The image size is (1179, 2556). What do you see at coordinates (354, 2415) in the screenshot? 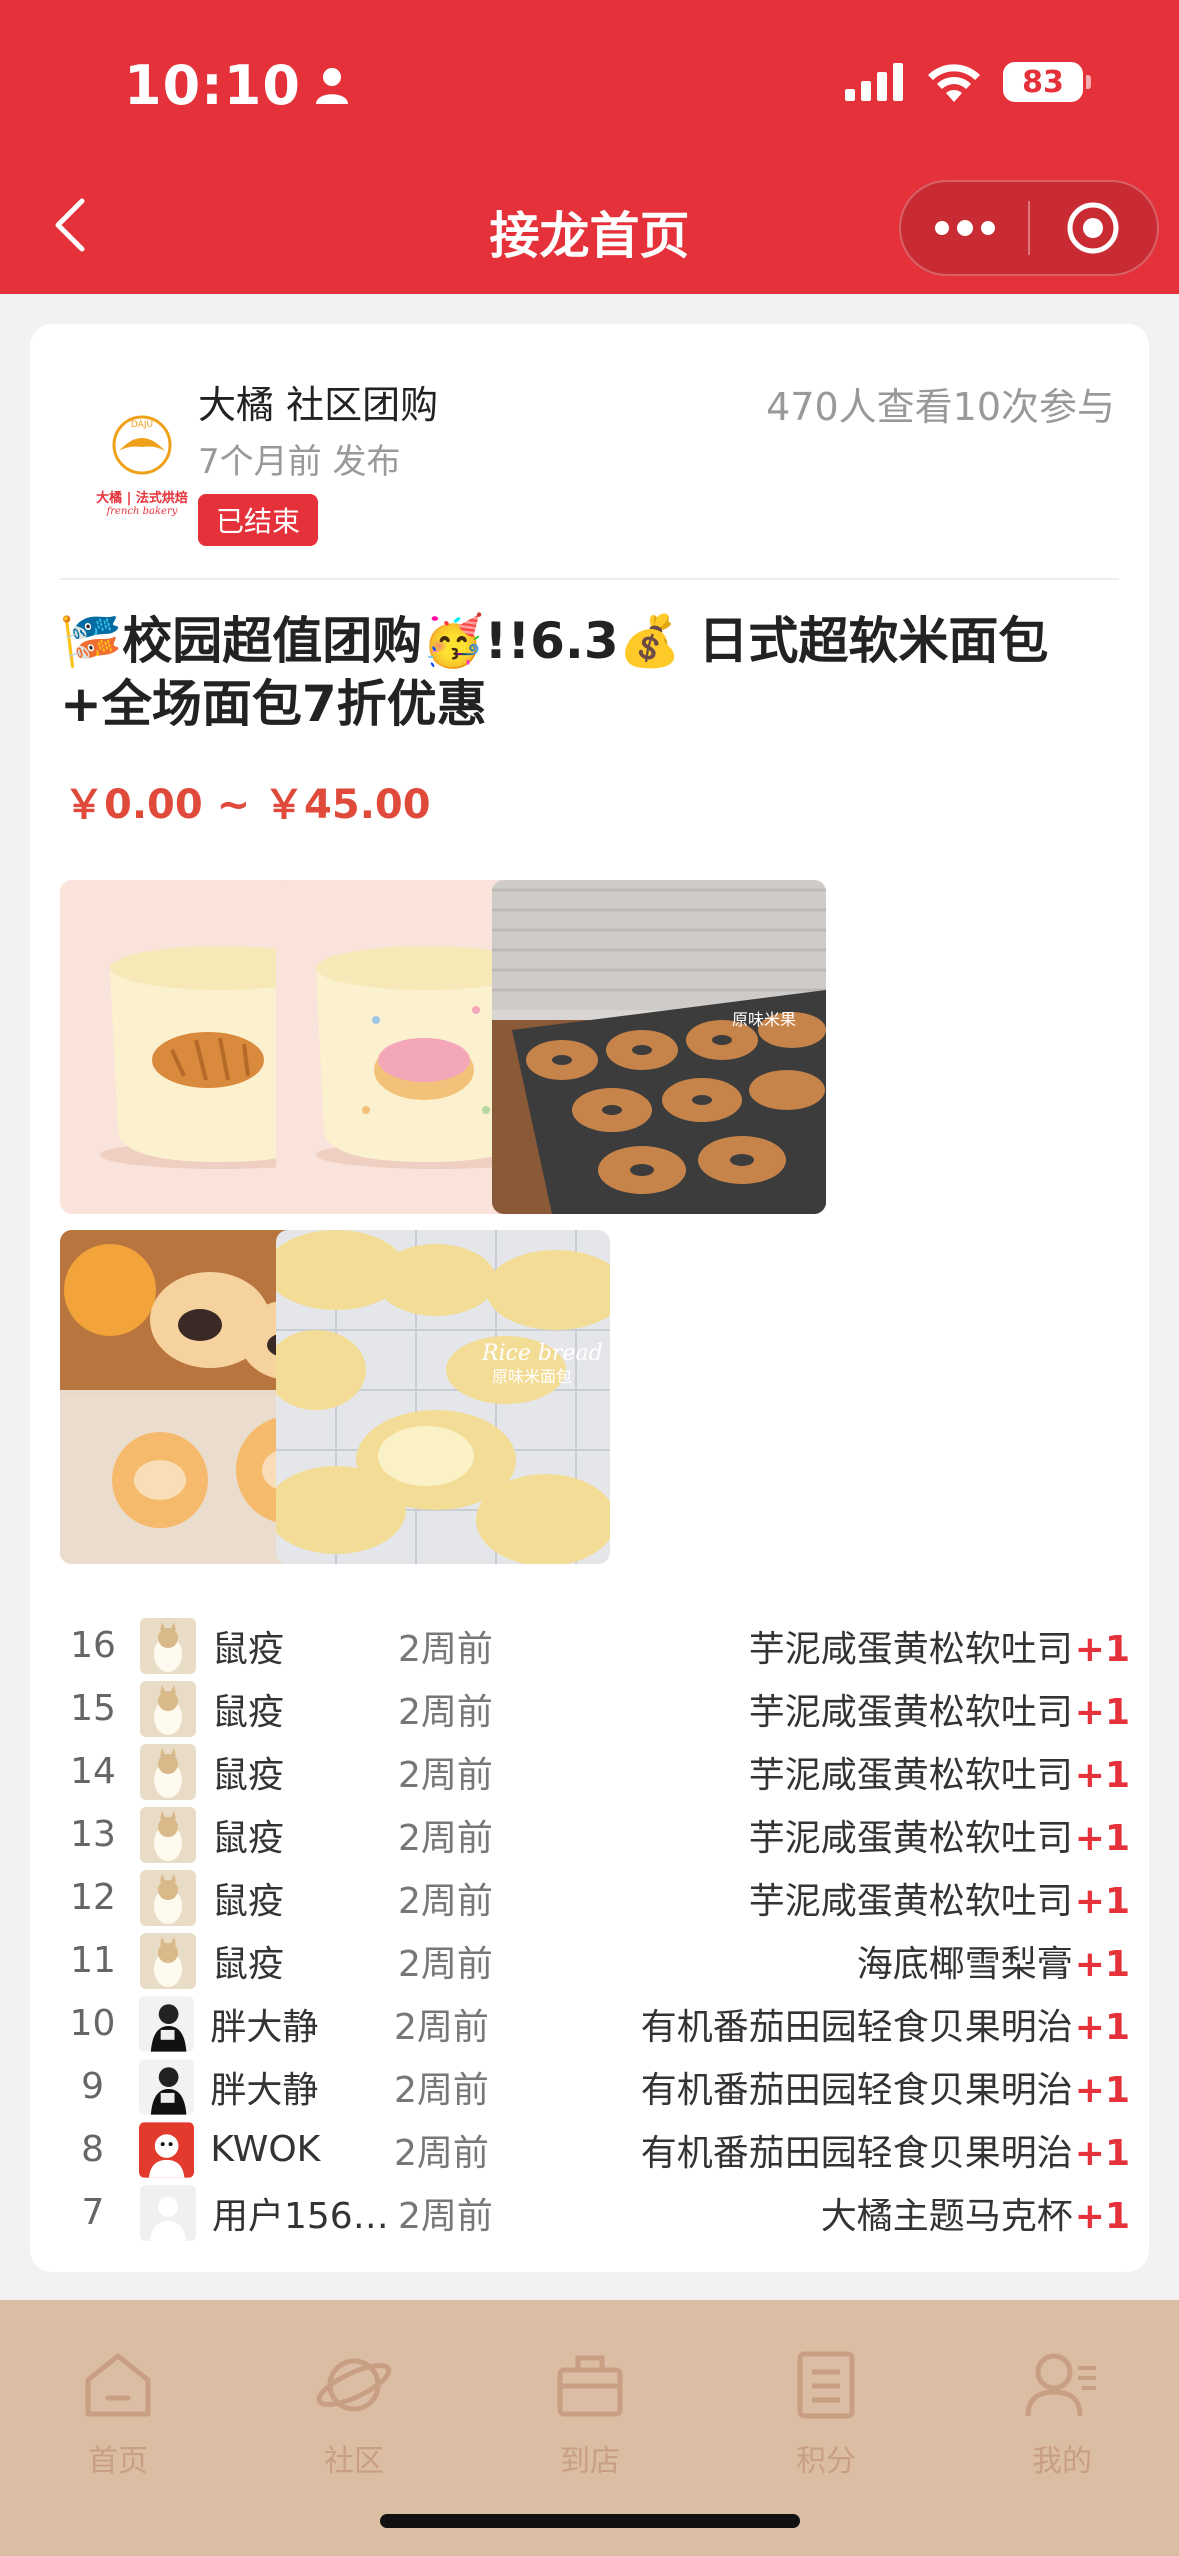
I see `tab-community: 社区` at bounding box center [354, 2415].